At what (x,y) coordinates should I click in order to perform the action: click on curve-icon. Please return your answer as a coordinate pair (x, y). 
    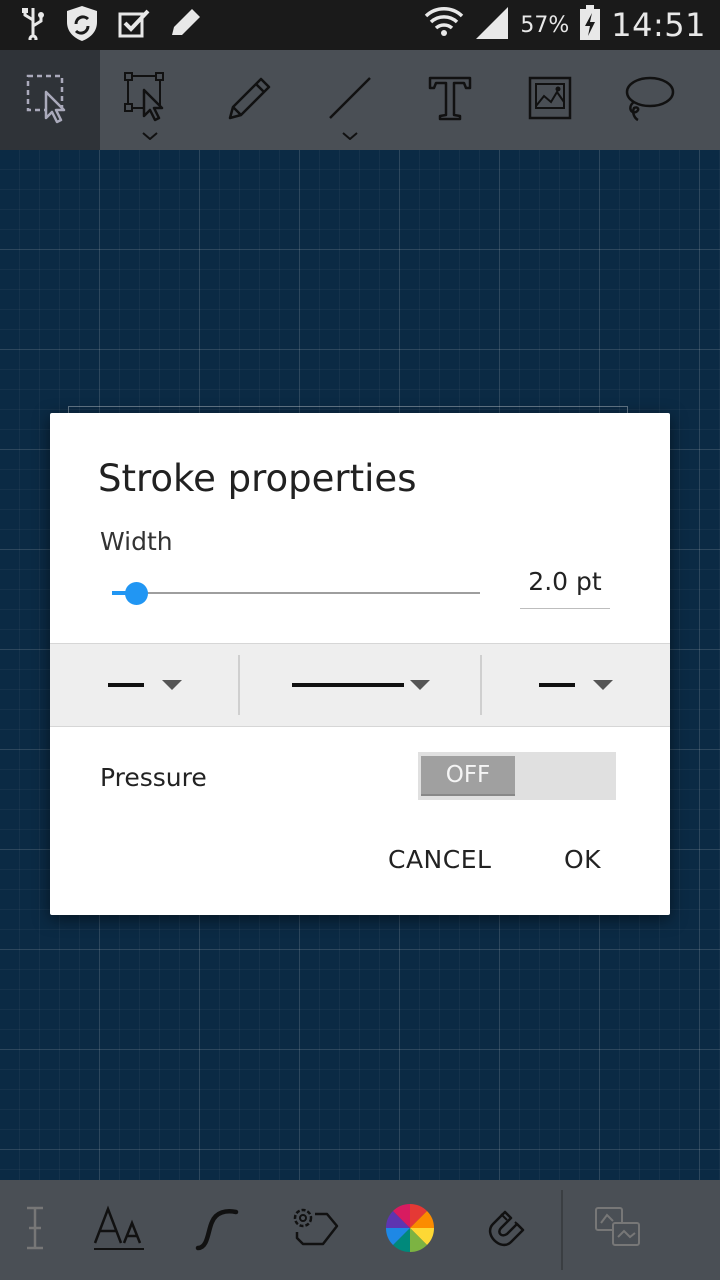
    Looking at the image, I should click on (216, 1230).